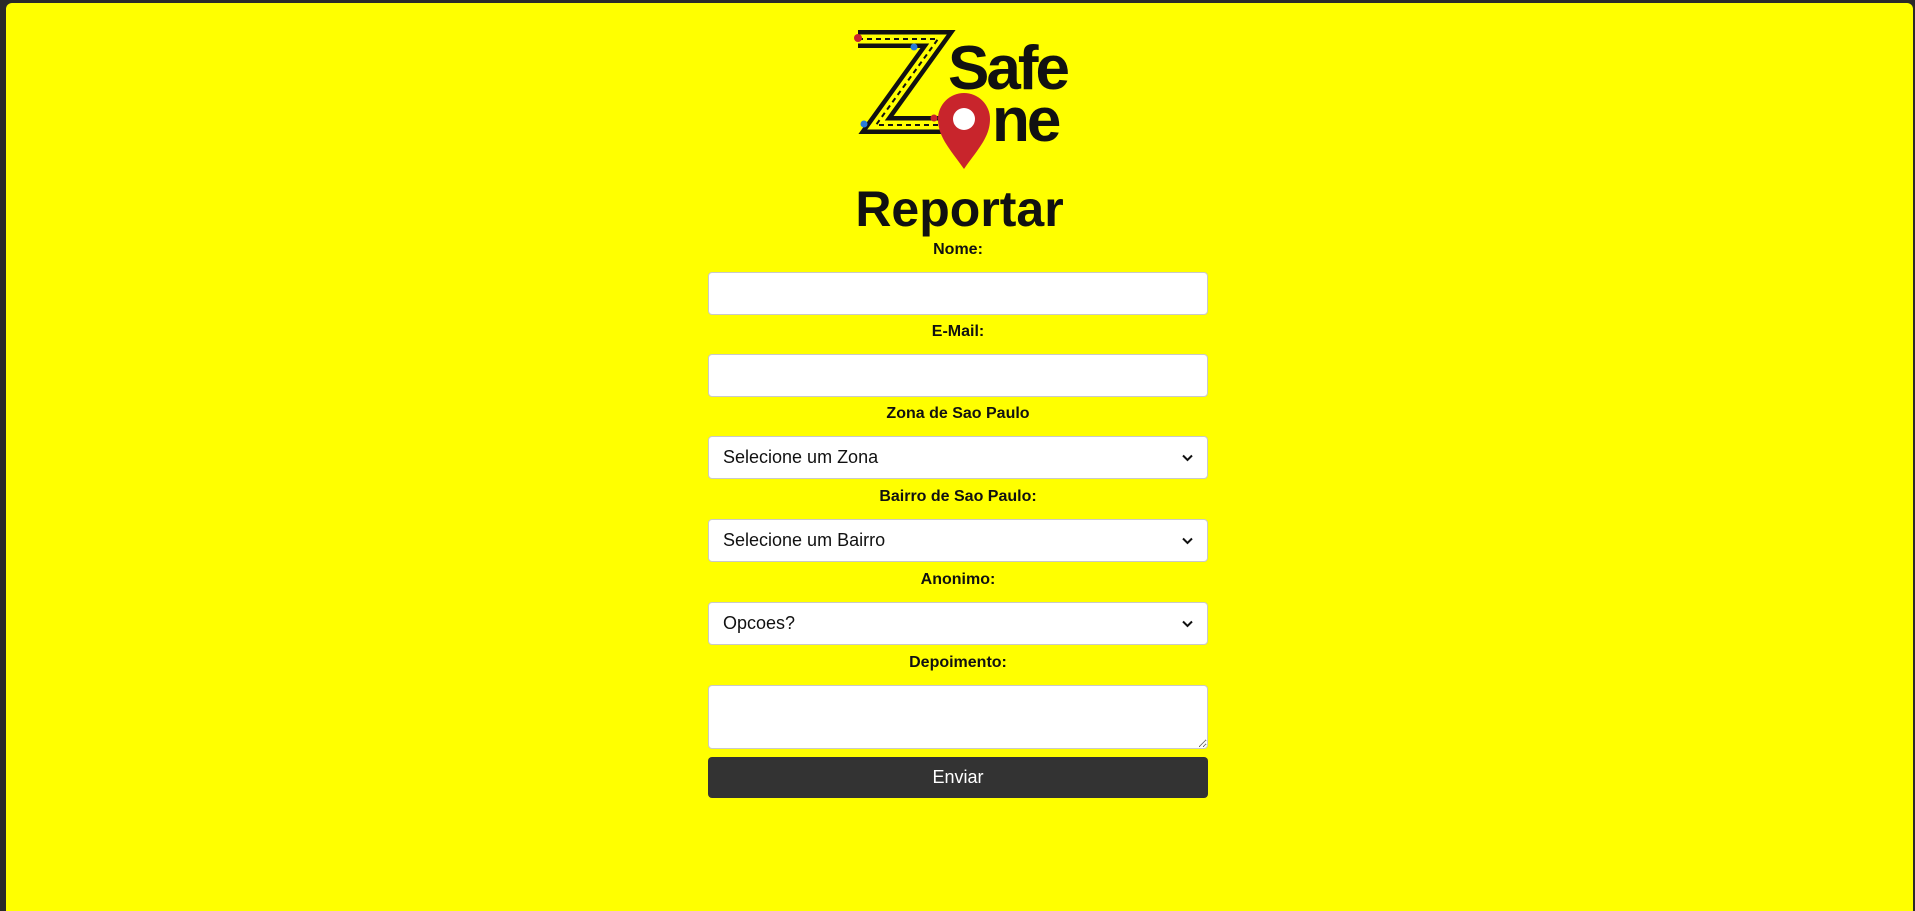 This screenshot has width=1915, height=911. Describe the element at coordinates (1026, 120) in the screenshot. I see `logo-text-ne: ne` at that location.